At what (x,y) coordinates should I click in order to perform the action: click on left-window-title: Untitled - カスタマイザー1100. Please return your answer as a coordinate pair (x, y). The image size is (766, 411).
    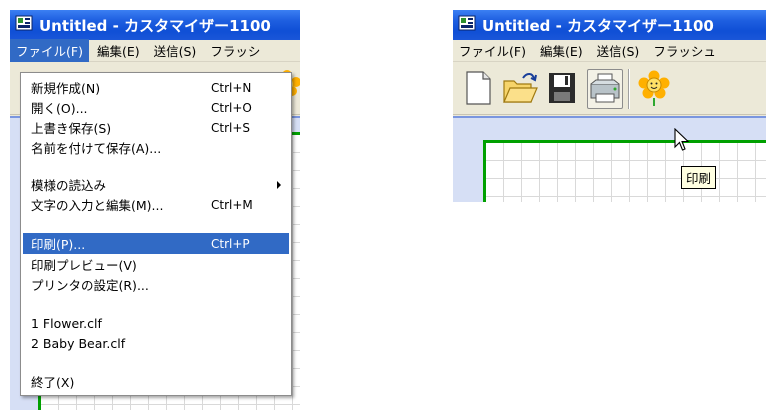
    Looking at the image, I should click on (155, 25).